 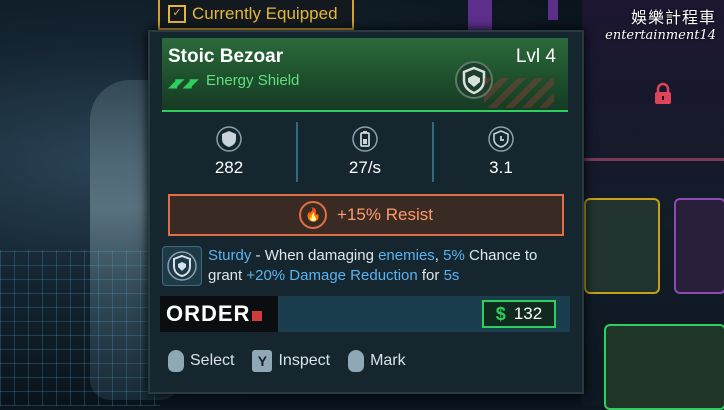 What do you see at coordinates (229, 139) in the screenshot?
I see `shield-stat-icon` at bounding box center [229, 139].